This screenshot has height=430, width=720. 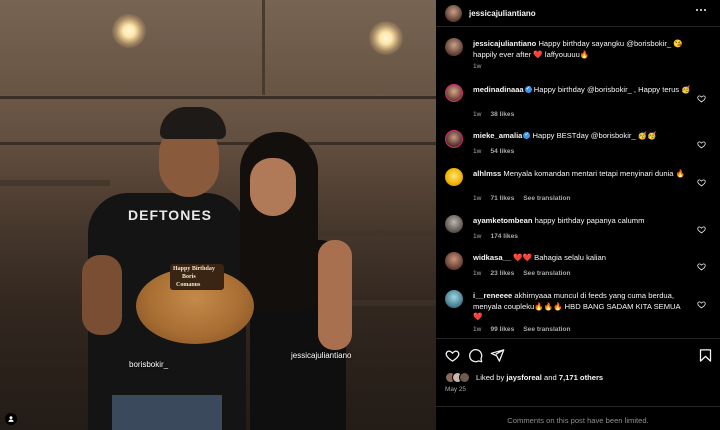 I want to click on comment-meta: 1w 99 likes See translation, so click(x=522, y=329).